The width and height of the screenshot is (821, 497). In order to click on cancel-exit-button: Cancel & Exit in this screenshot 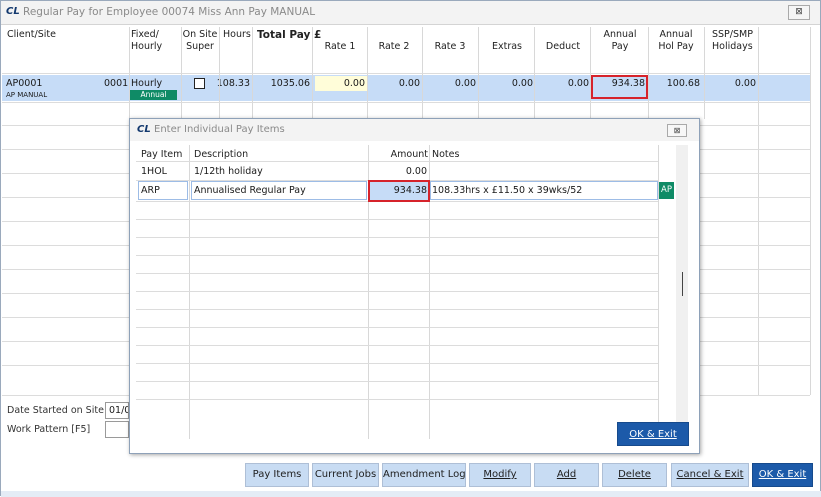, I will do `click(710, 475)`.